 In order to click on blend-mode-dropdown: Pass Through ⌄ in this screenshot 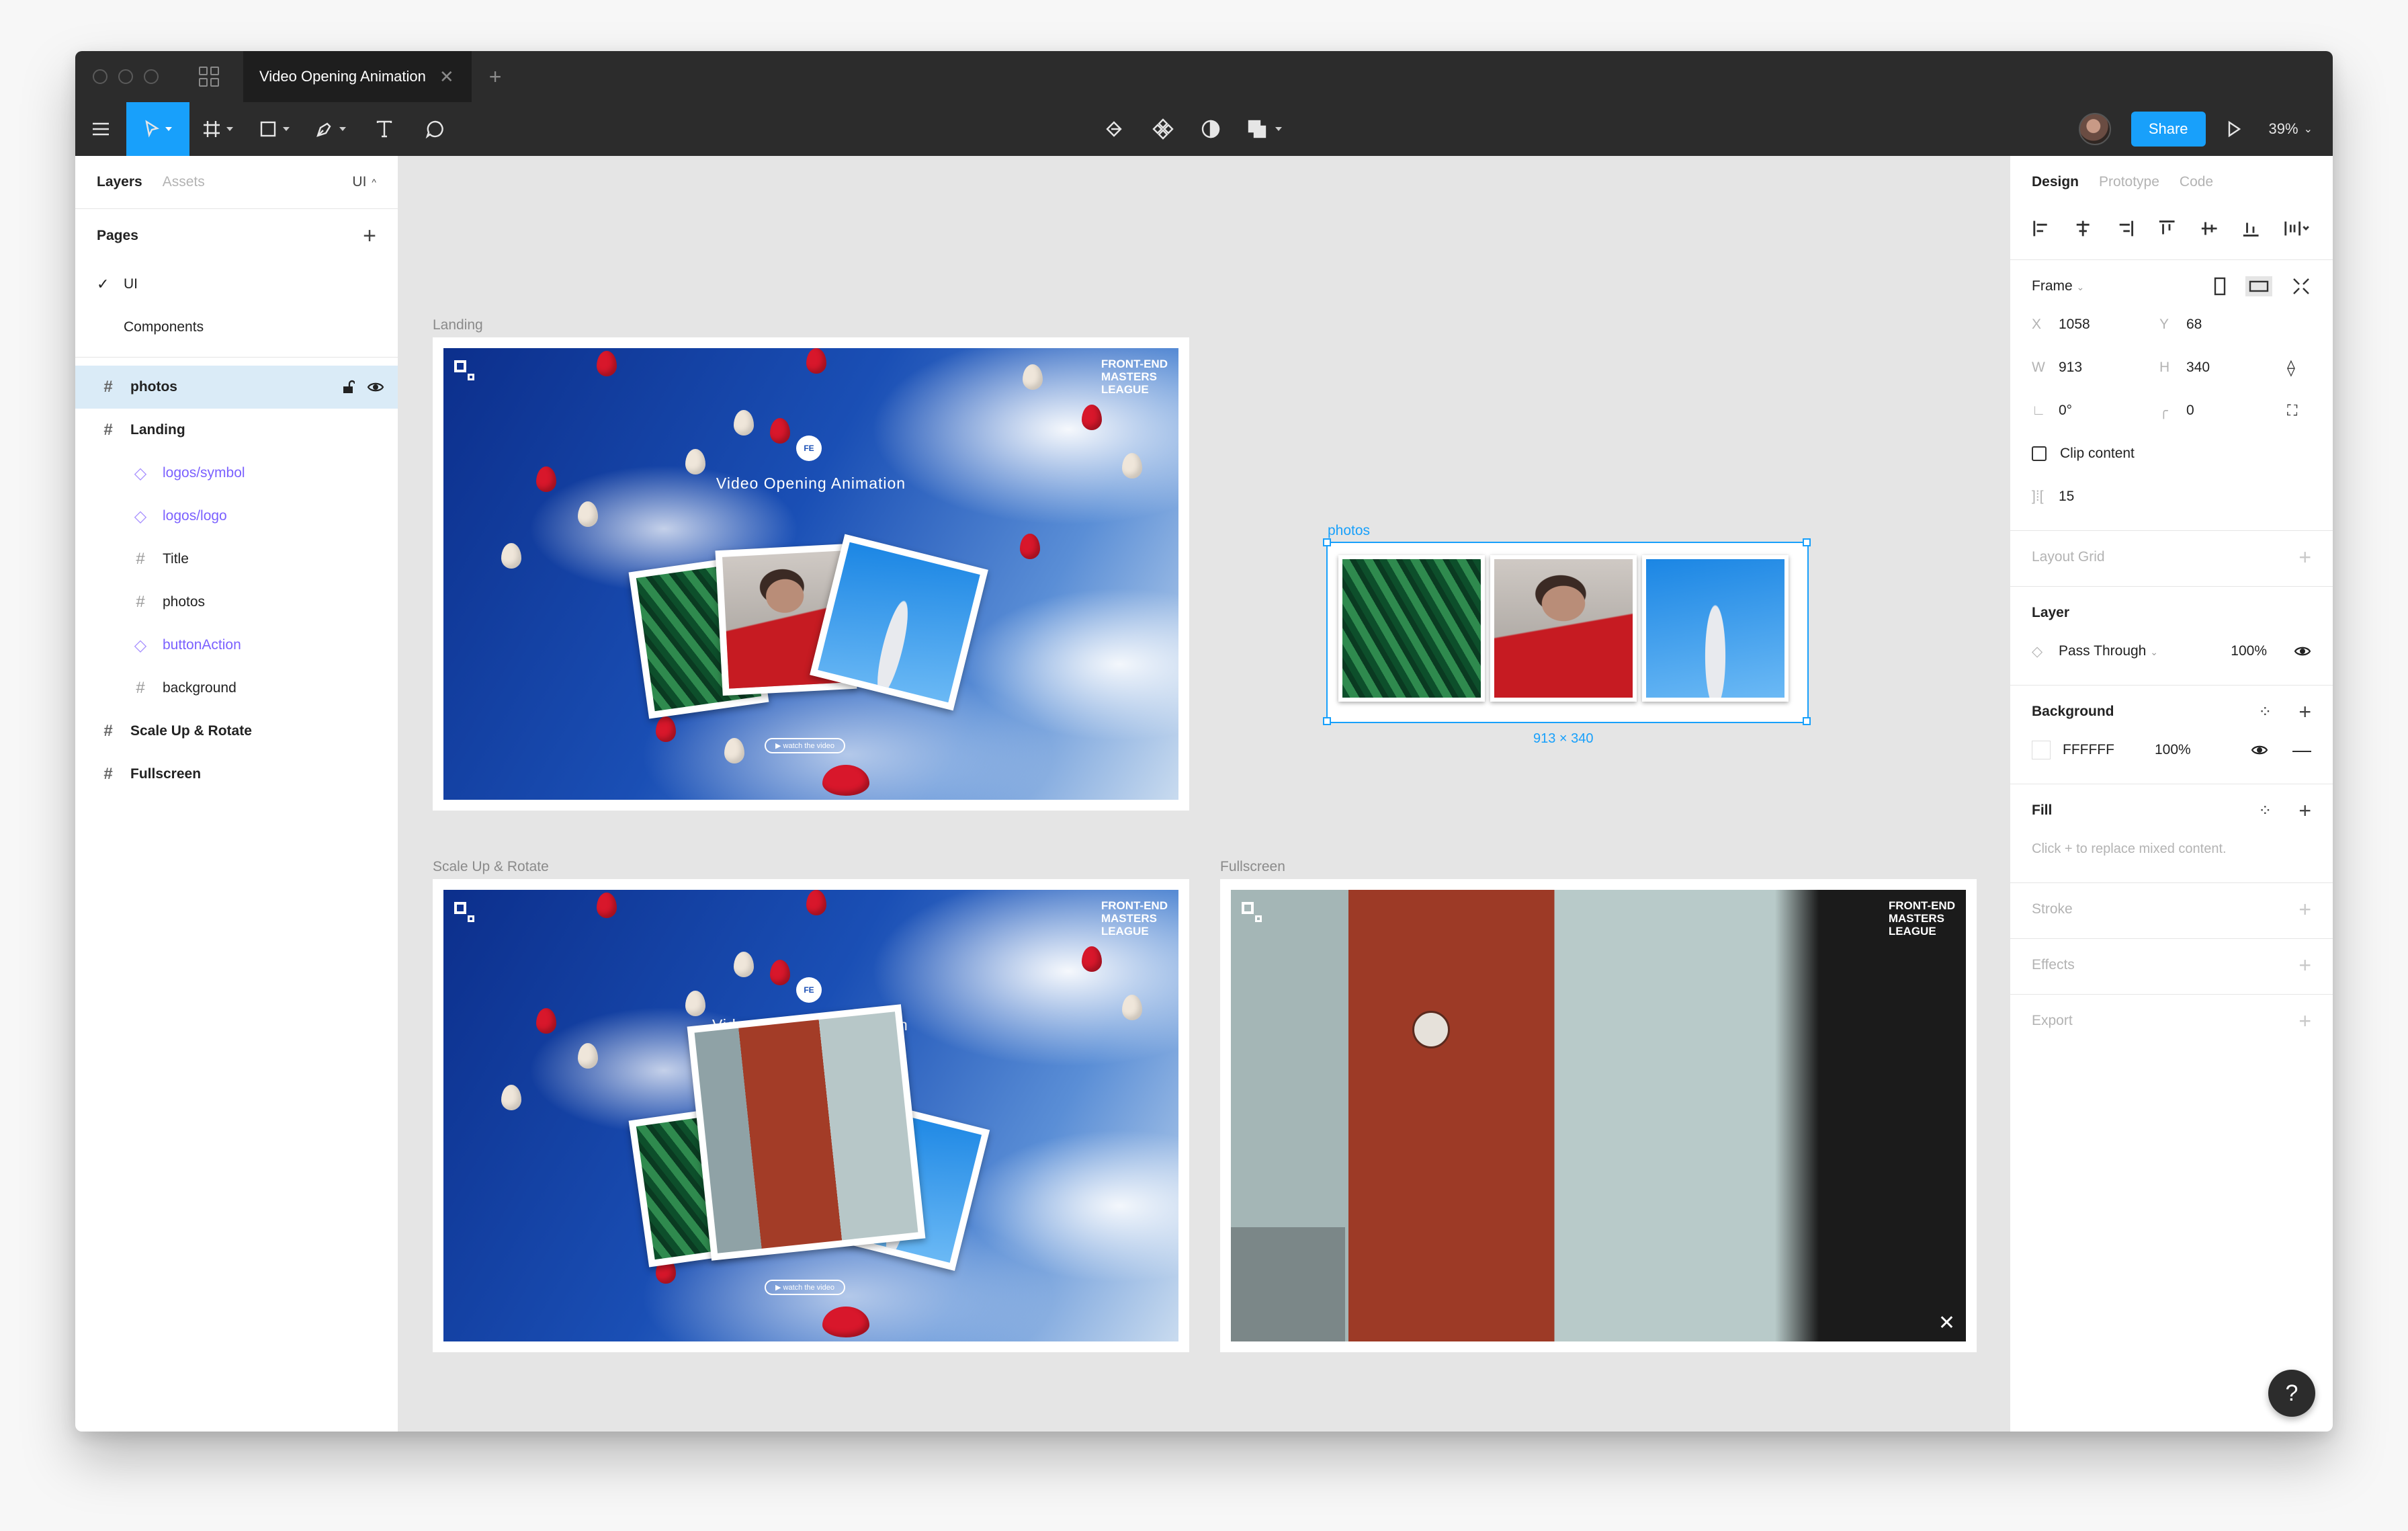, I will do `click(2108, 651)`.